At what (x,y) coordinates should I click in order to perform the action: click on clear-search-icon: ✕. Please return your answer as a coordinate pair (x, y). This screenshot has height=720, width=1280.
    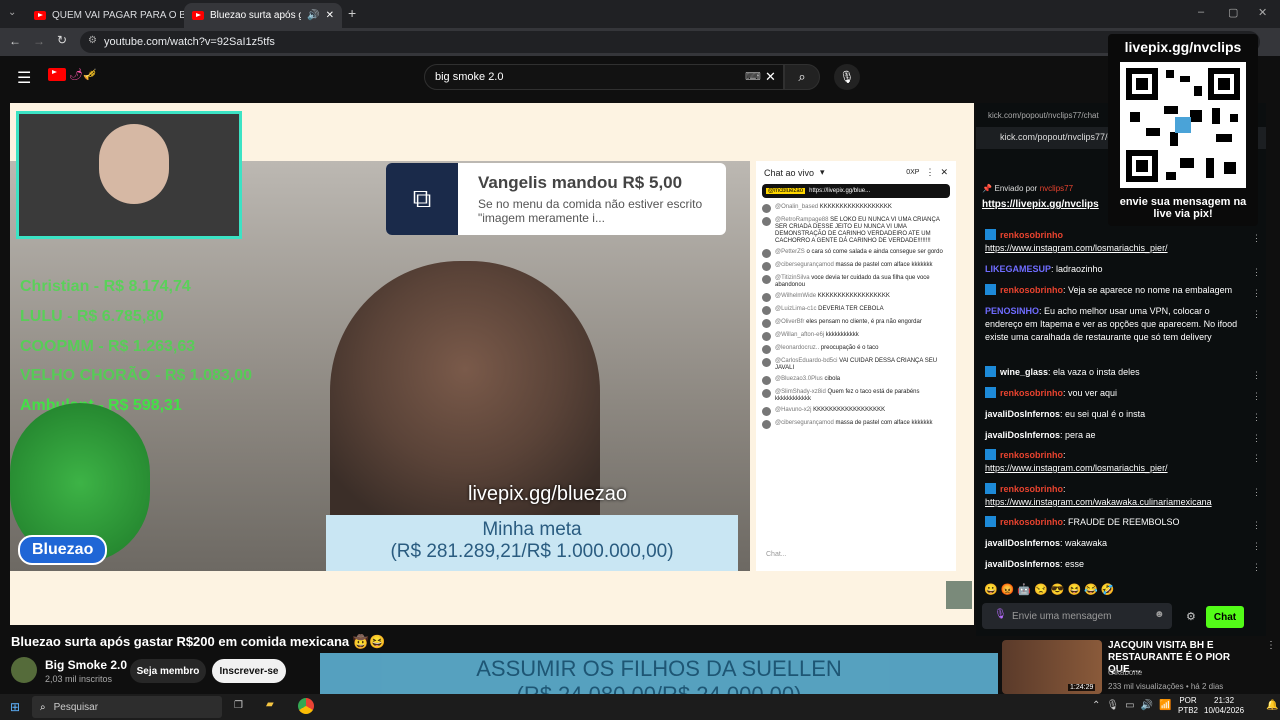
    Looking at the image, I should click on (770, 77).